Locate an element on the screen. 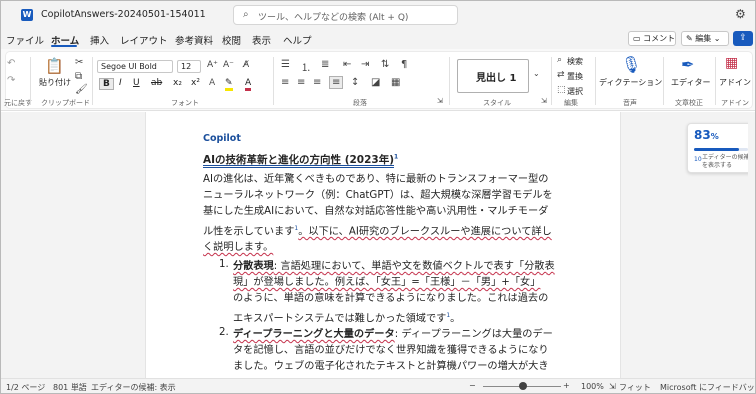  list-line: タを記憶し、言語の並びだけでなく世界知識を獲得できるようになり is located at coordinates (391, 351).